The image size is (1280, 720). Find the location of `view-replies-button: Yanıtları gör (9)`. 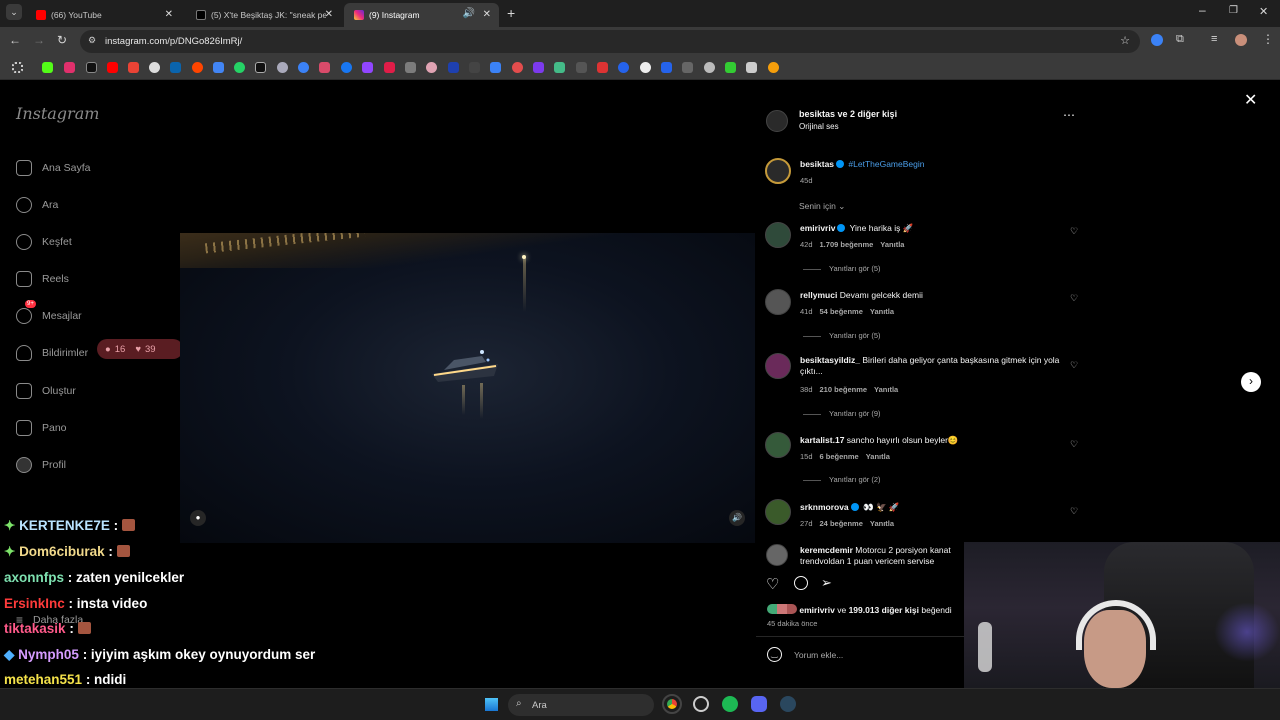

view-replies-button: Yanıtları gör (9) is located at coordinates (842, 413).